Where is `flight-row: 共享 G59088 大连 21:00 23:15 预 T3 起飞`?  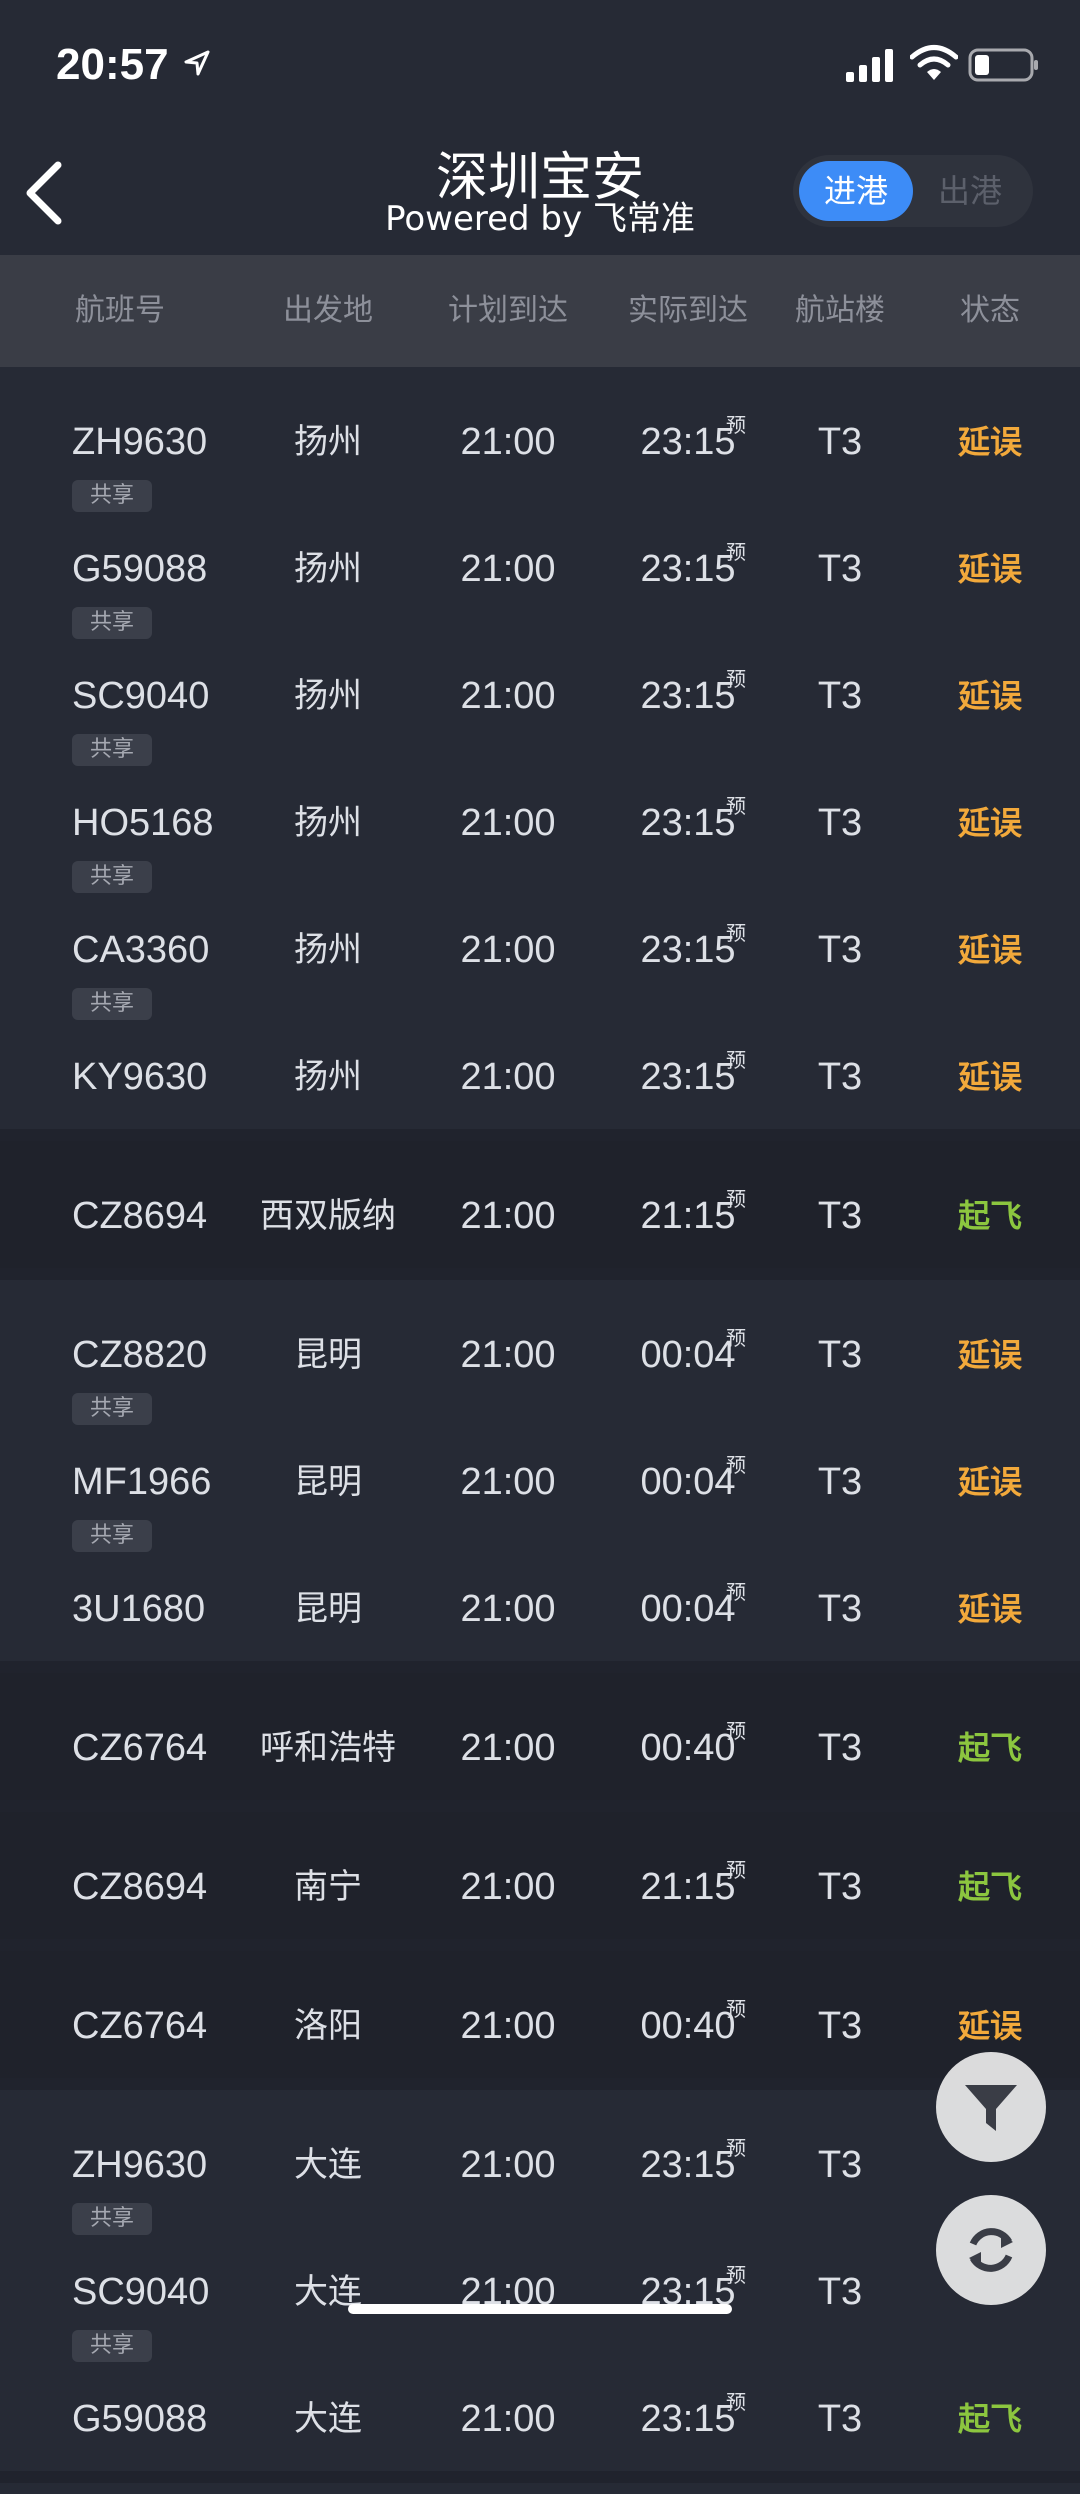
flight-row: 共享 G59088 大连 21:00 23:15 预 T3 起飞 is located at coordinates (540, 2400).